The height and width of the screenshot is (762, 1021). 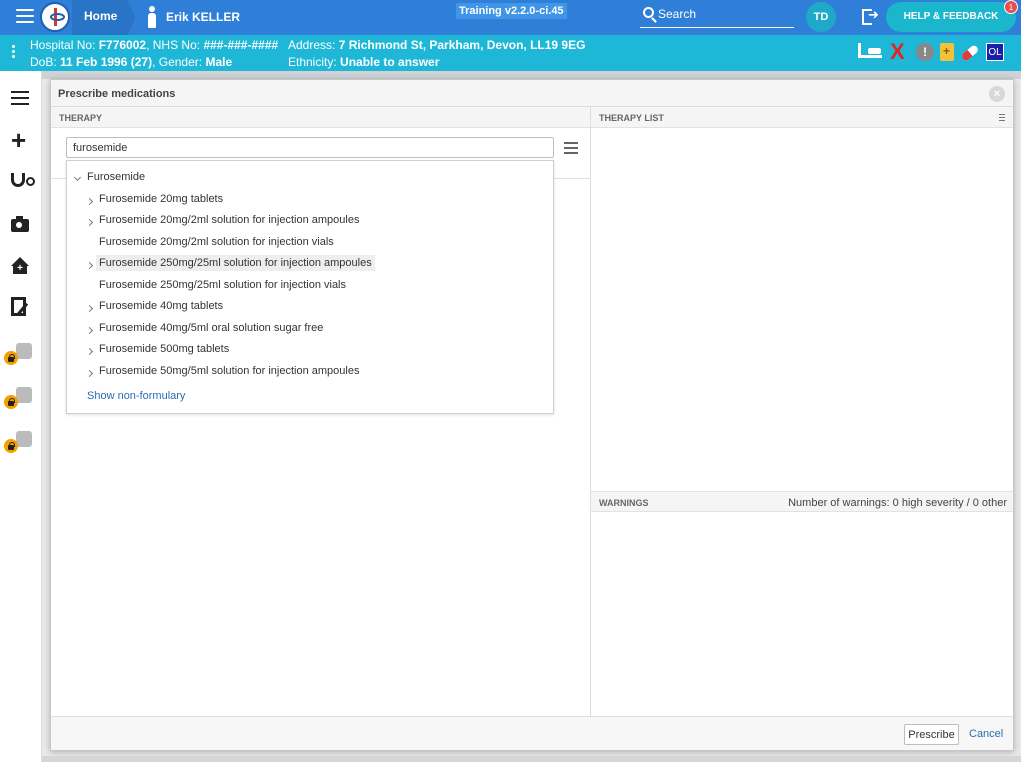 I want to click on caduceus-logo-icon, so click(x=55, y=17).